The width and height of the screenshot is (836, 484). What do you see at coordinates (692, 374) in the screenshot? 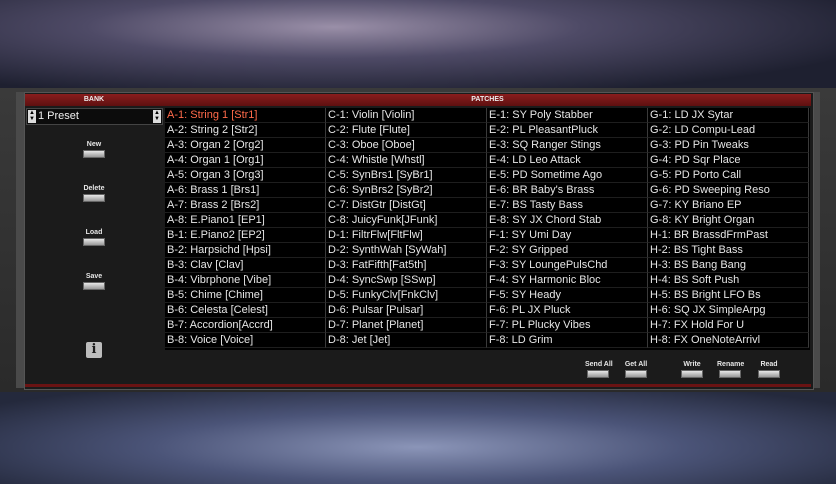
I see `write-button-box` at bounding box center [692, 374].